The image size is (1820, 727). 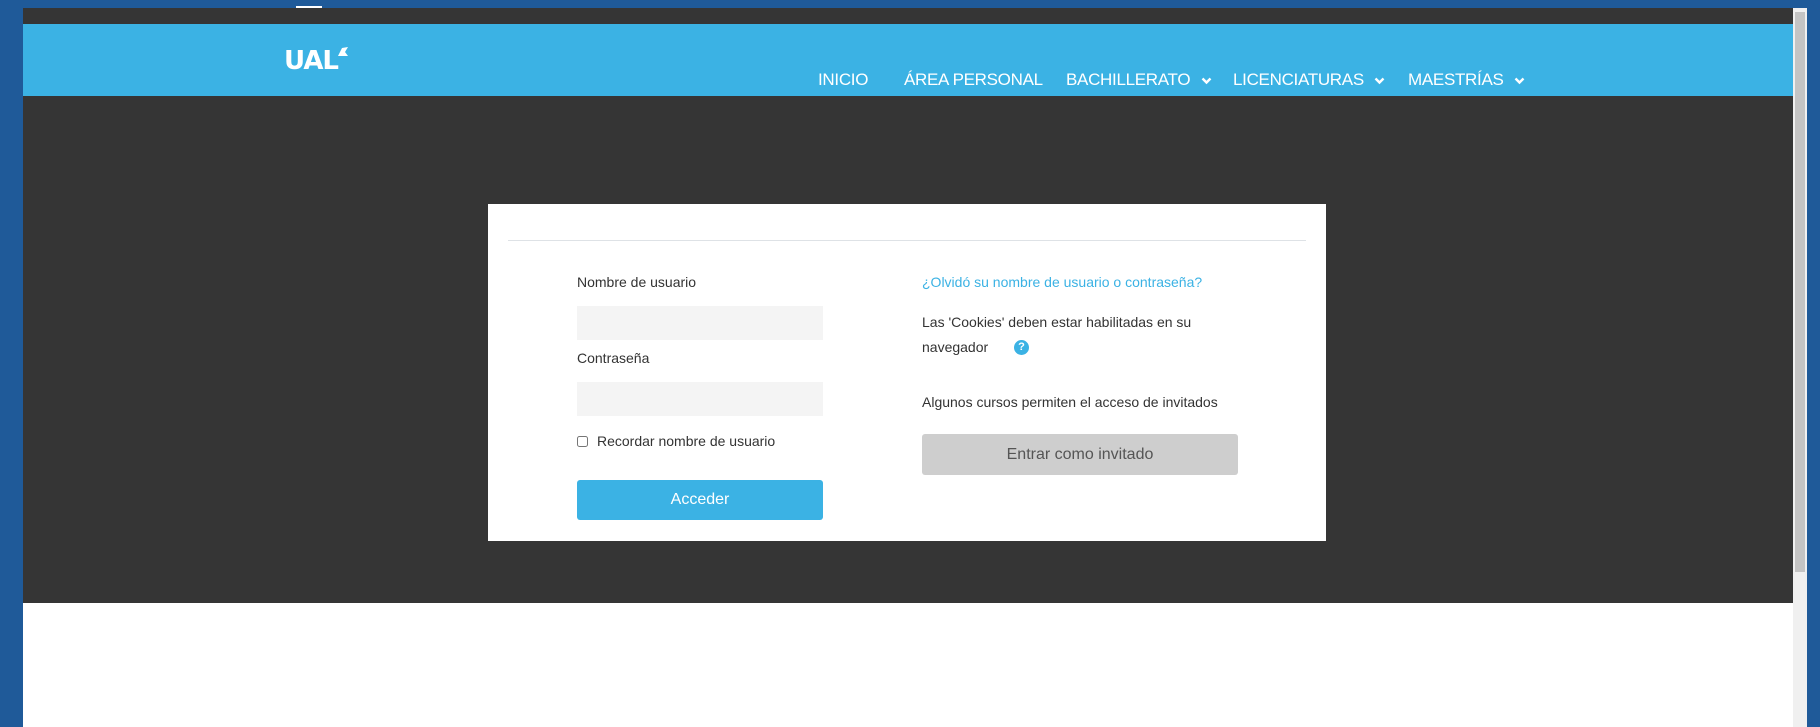 What do you see at coordinates (343, 51) in the screenshot?
I see `logo-mark-icon` at bounding box center [343, 51].